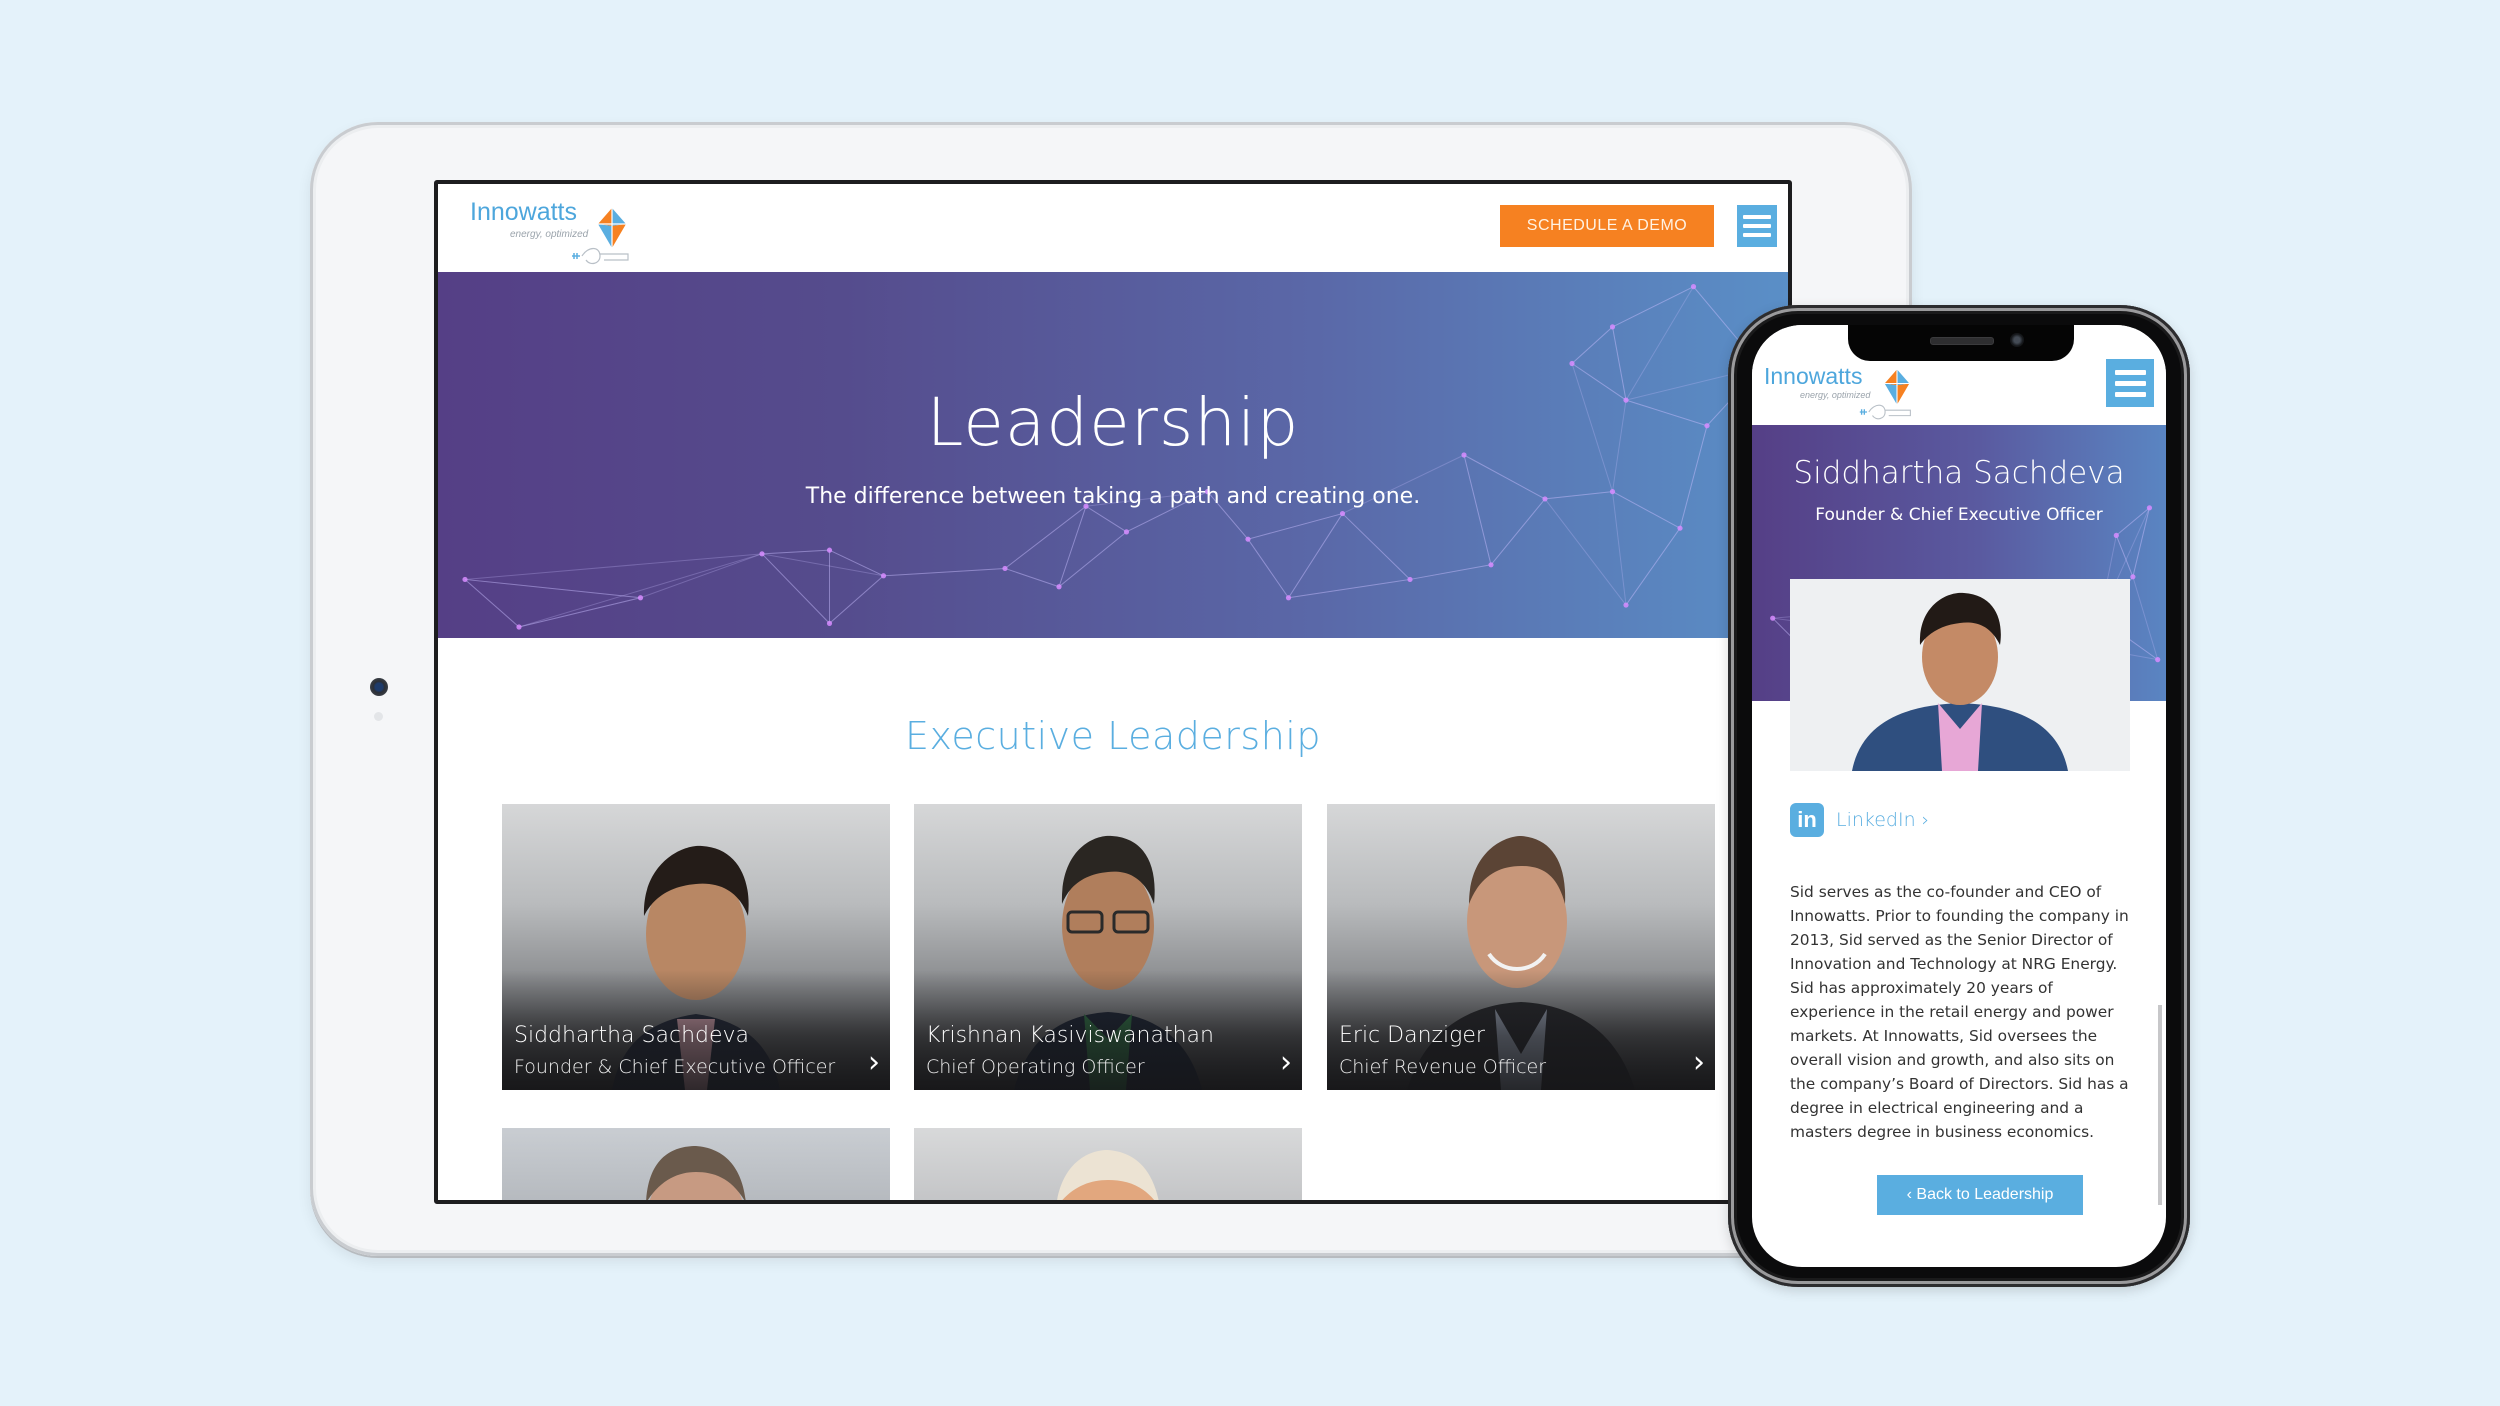 The width and height of the screenshot is (2500, 1406). What do you see at coordinates (2017, 340) in the screenshot?
I see `front-camera` at bounding box center [2017, 340].